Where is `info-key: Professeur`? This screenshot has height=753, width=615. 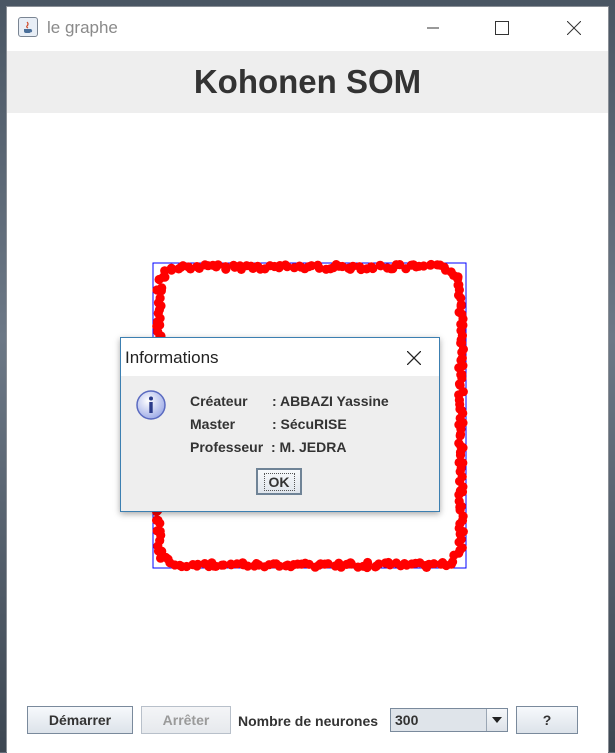
info-key: Professeur is located at coordinates (227, 447).